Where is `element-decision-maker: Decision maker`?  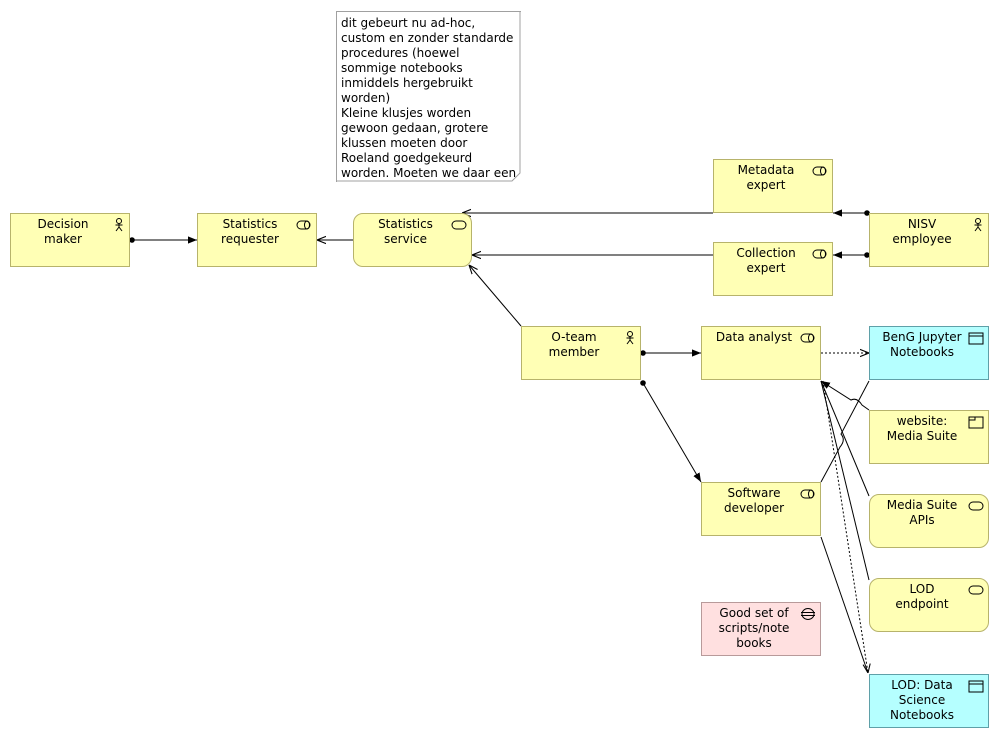 element-decision-maker: Decision maker is located at coordinates (70, 240).